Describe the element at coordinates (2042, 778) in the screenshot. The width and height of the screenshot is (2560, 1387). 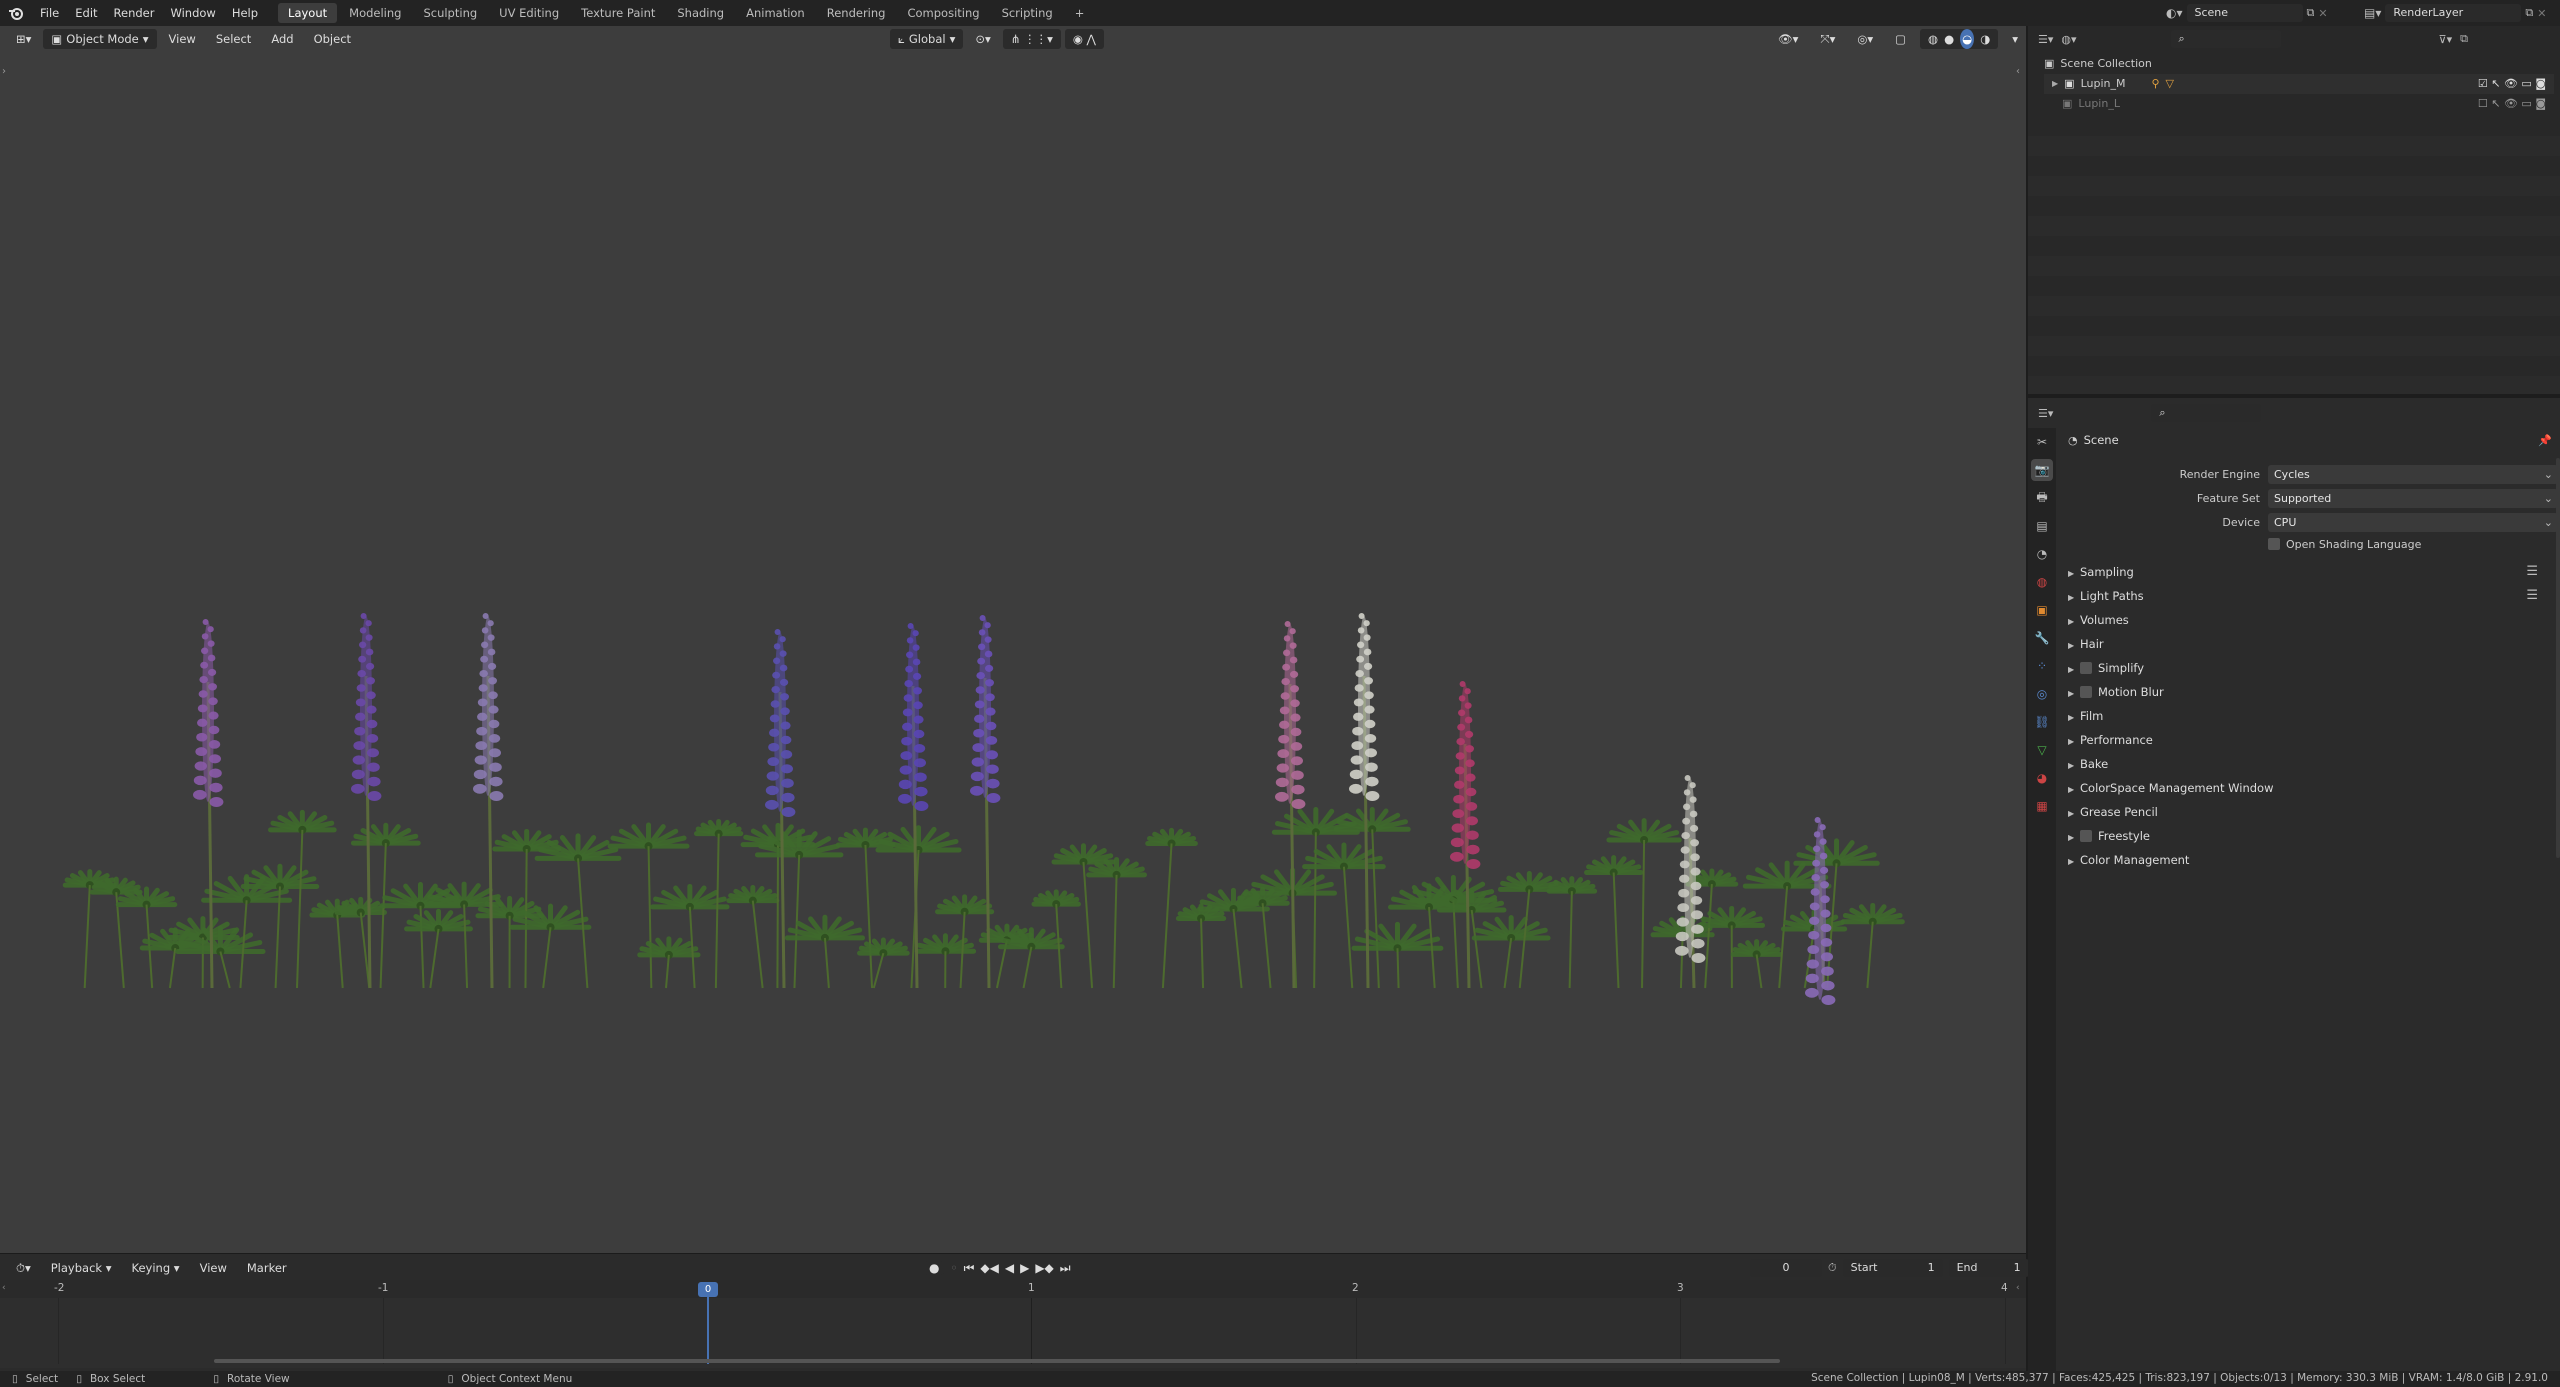
I see `material-tab-icon: ◕` at that location.